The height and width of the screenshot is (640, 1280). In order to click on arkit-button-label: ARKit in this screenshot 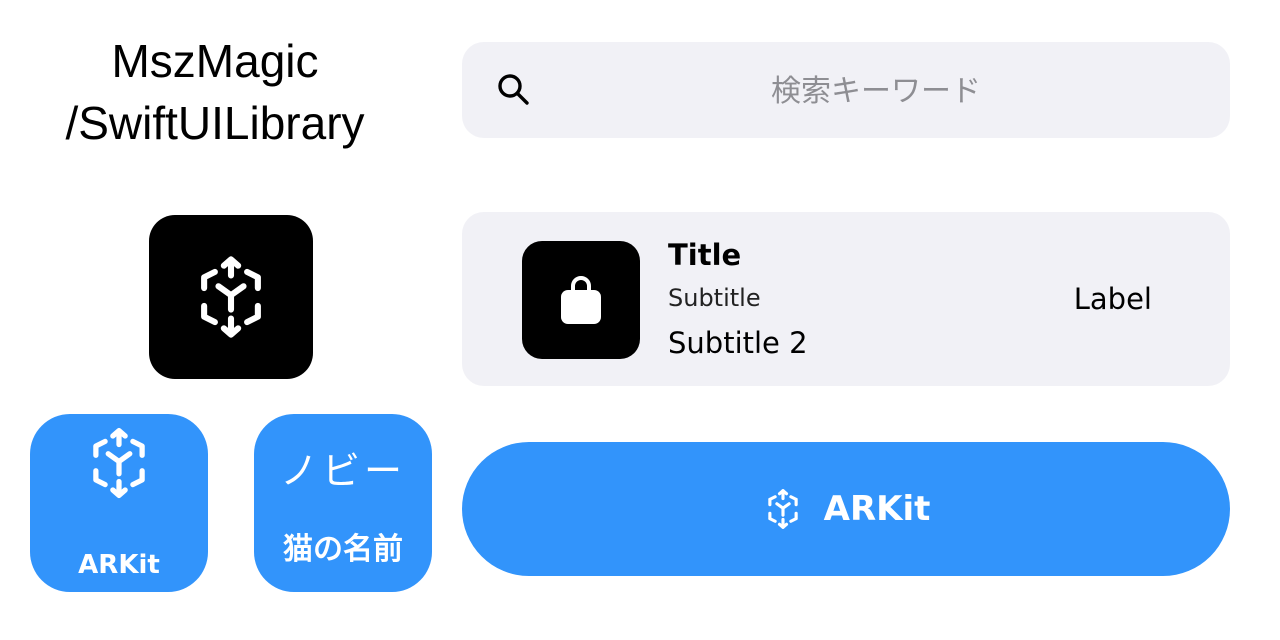, I will do `click(877, 509)`.